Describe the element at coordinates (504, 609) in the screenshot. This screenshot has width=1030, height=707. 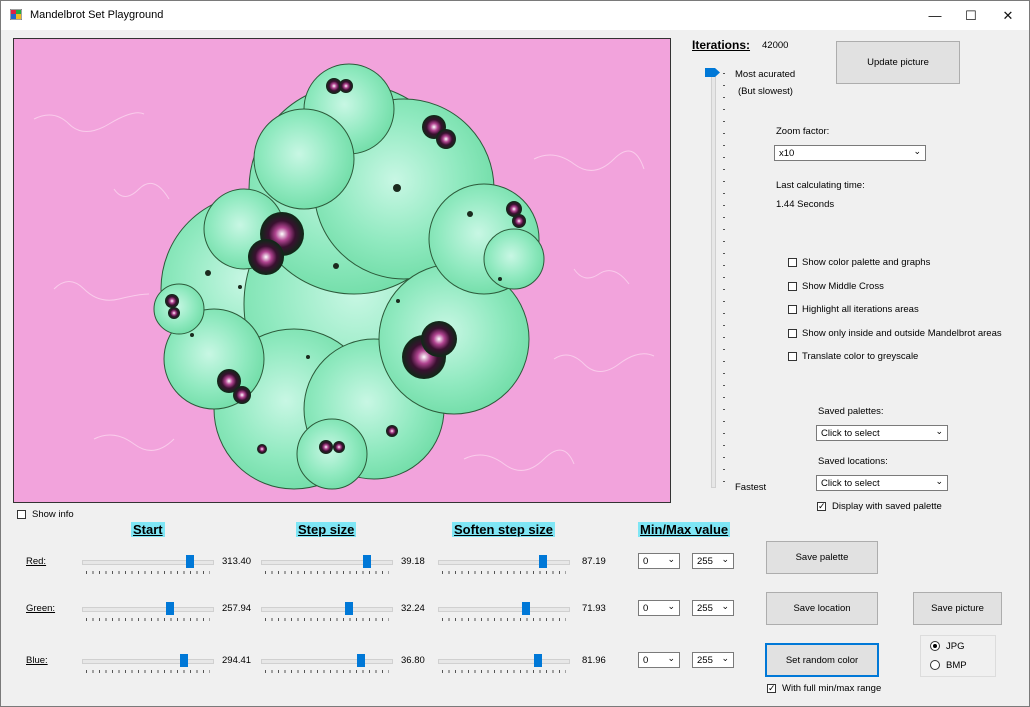
I see `green-soften-slider-track` at that location.